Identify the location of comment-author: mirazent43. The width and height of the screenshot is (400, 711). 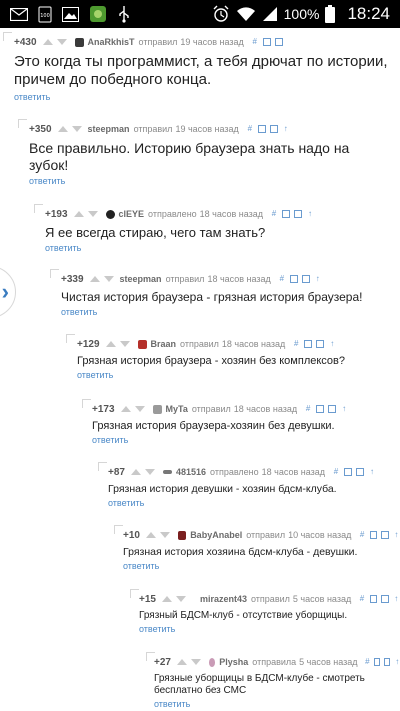
(223, 599).